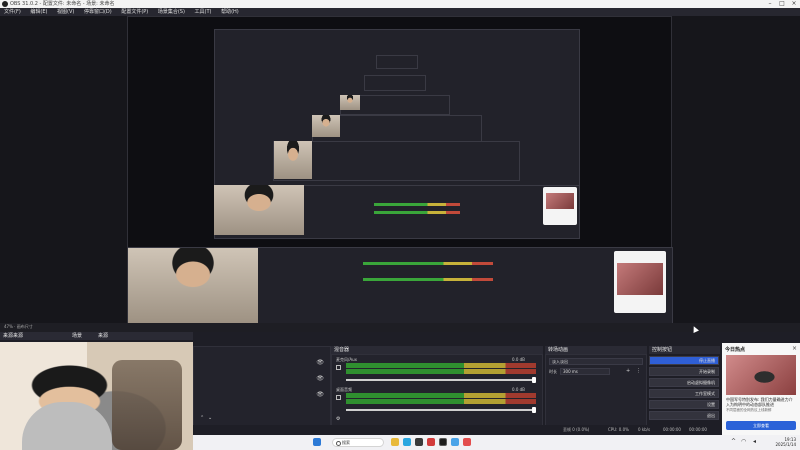  What do you see at coordinates (358, 442) in the screenshot?
I see `taskbar-search: 搜索` at bounding box center [358, 442].